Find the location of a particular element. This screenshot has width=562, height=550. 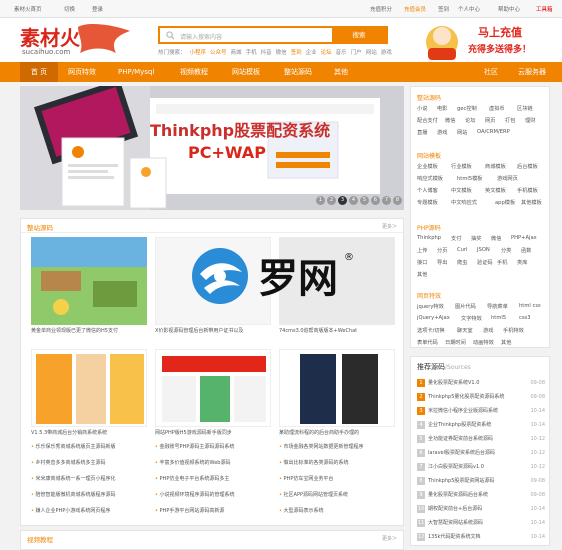

sidebar-tag: html5 is located at coordinates (498, 318).